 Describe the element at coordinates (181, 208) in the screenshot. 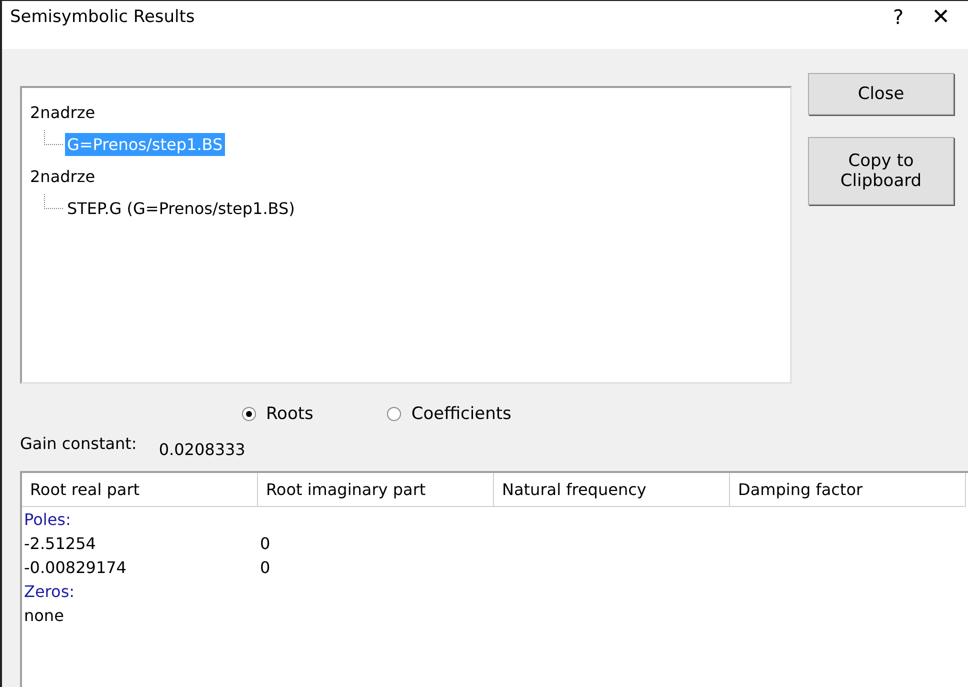

I see `tree-item: STEP.G (G=Prenos/step1.BS)` at that location.